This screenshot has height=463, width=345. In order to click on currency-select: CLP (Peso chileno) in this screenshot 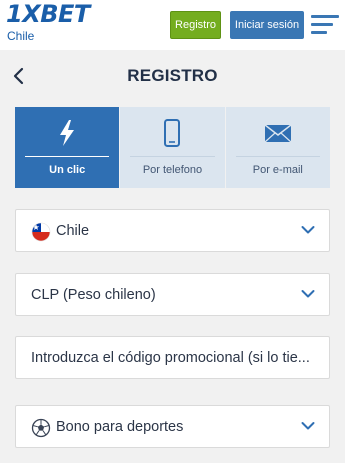, I will do `click(172, 294)`.